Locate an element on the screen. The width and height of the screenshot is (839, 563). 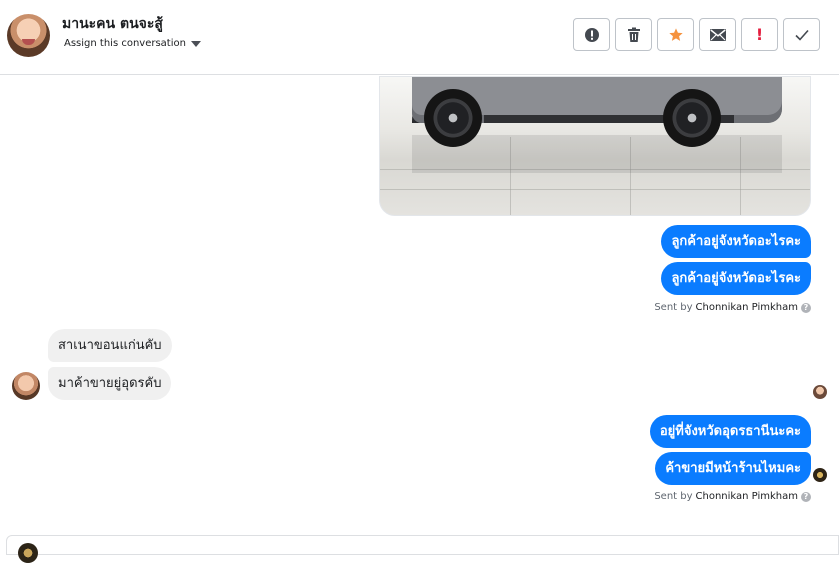
page-avatar is located at coordinates (28, 553).